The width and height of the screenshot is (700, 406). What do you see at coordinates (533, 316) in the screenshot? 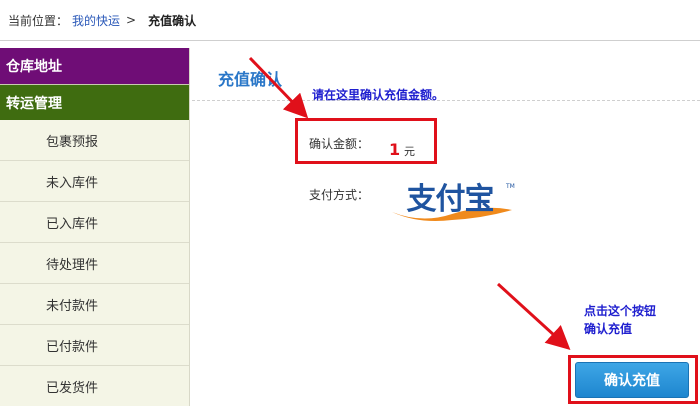
I see `arrow-to-confirm-button` at bounding box center [533, 316].